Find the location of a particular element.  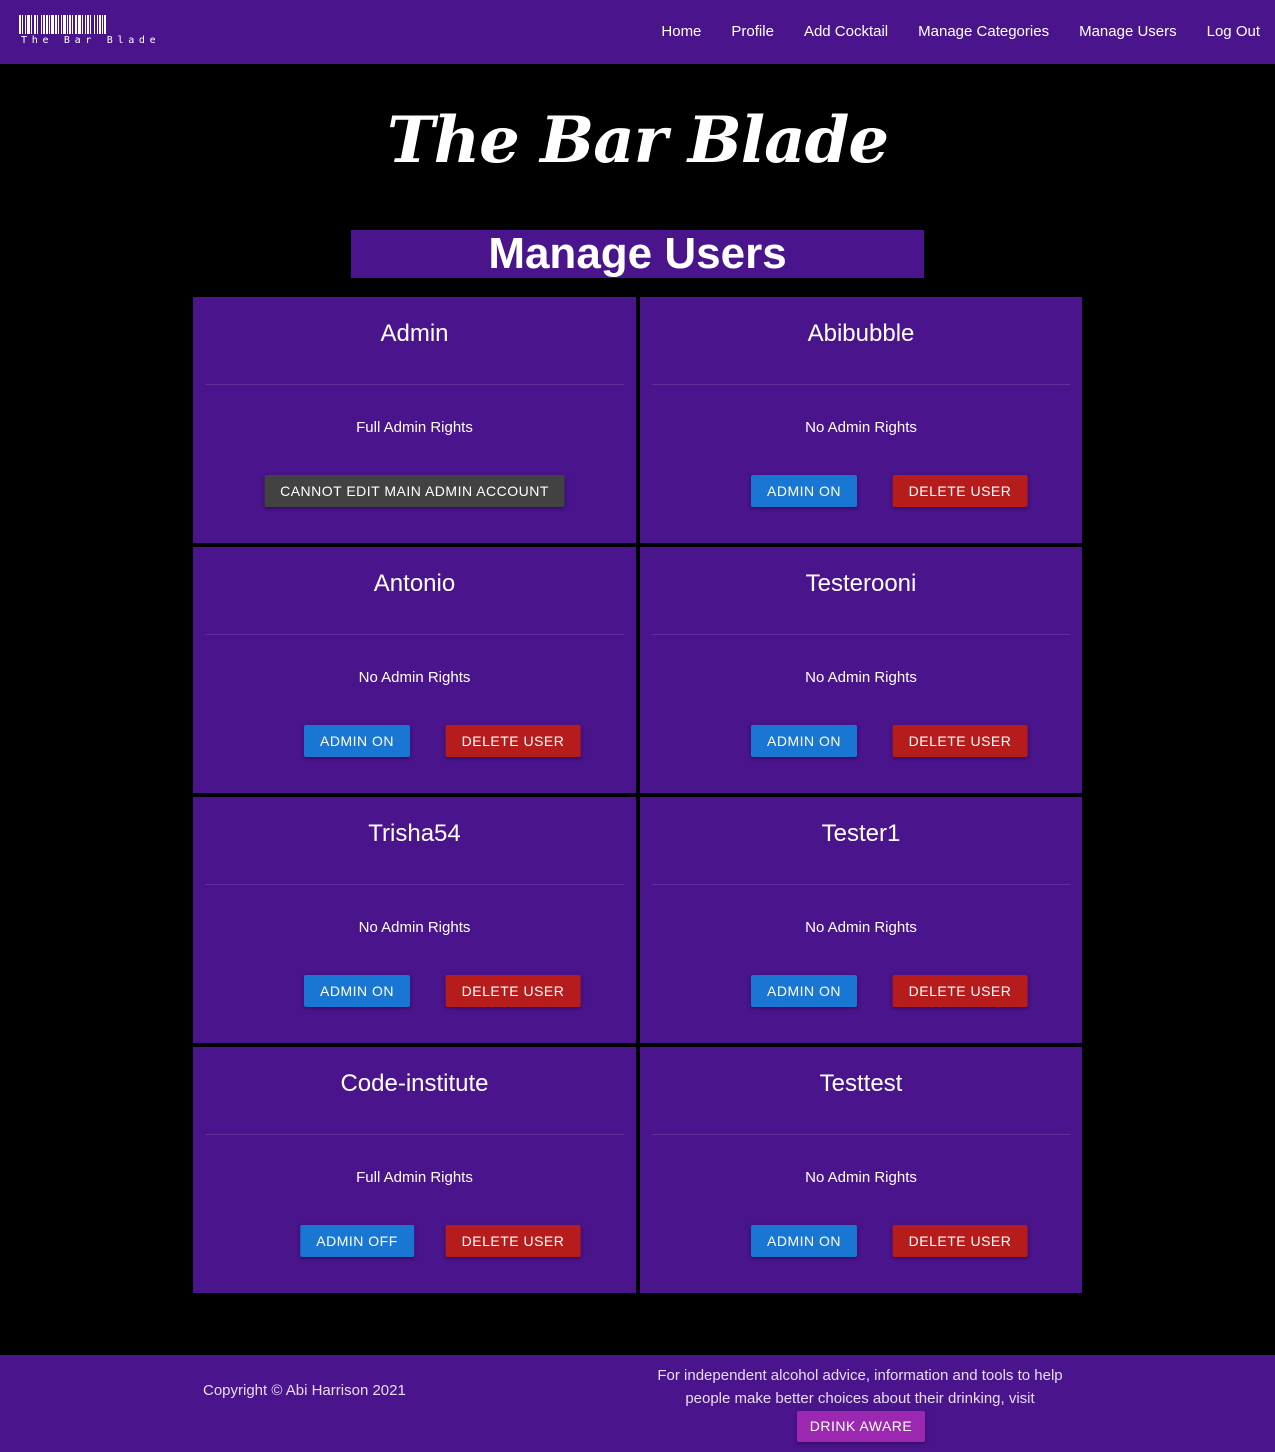

site-title: The Bar Blade is located at coordinates (637, 140).